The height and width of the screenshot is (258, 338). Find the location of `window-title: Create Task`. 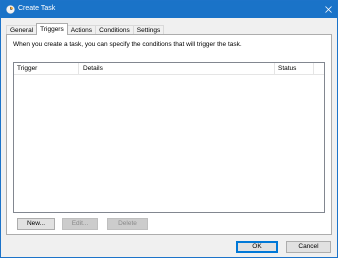

window-title: Create Task is located at coordinates (37, 8).